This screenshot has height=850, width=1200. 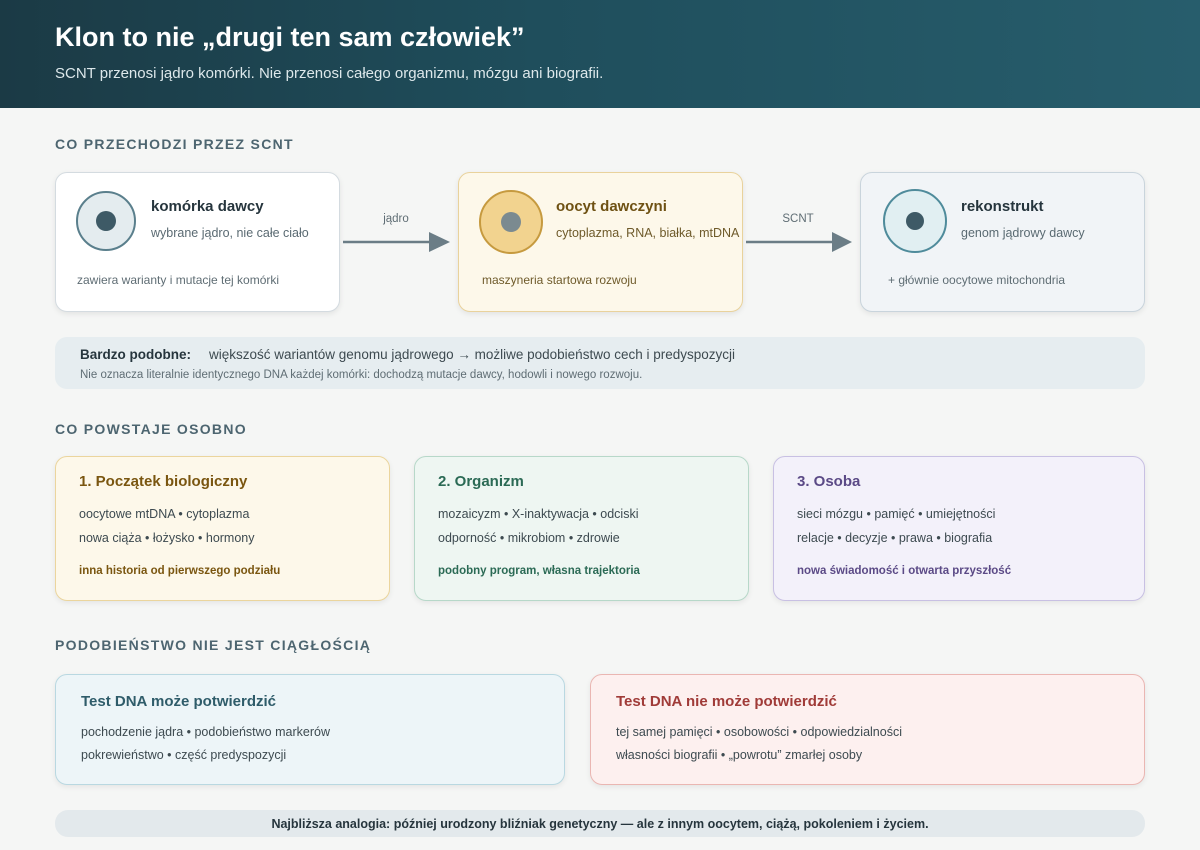 What do you see at coordinates (798, 219) in the screenshot?
I see `arrow-label-scnt: SCNT` at bounding box center [798, 219].